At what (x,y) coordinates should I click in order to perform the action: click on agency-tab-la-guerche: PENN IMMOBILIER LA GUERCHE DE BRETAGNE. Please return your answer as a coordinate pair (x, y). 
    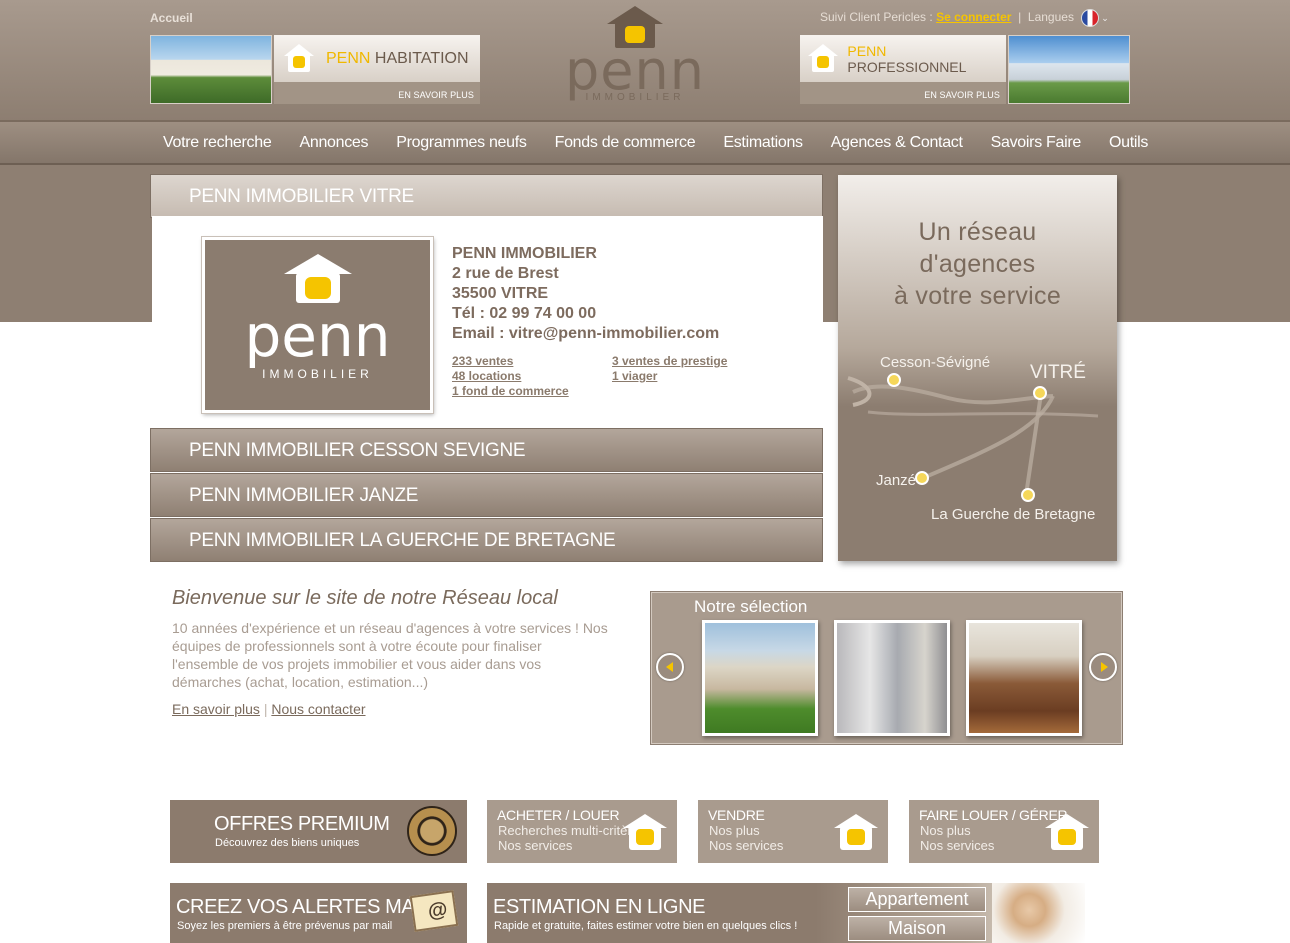
    Looking at the image, I should click on (486, 540).